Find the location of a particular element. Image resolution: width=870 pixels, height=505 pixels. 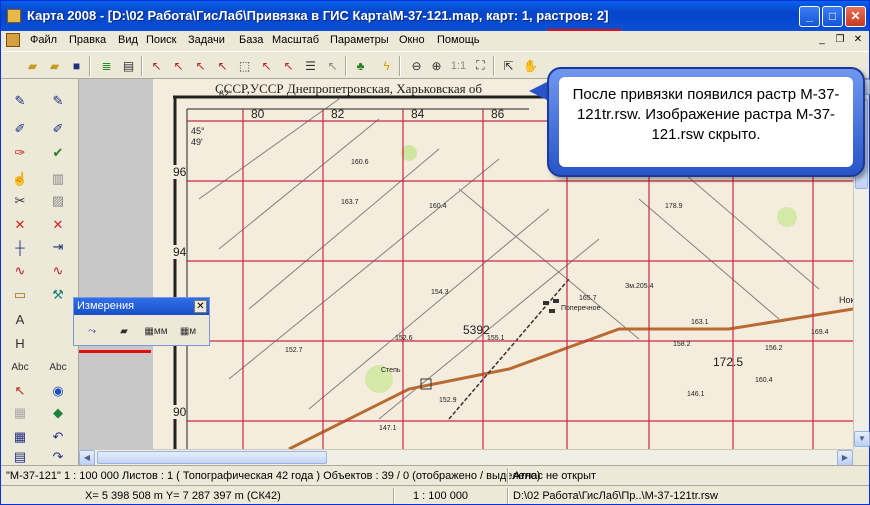

grid-y-label: 94 is located at coordinates (180, 252).